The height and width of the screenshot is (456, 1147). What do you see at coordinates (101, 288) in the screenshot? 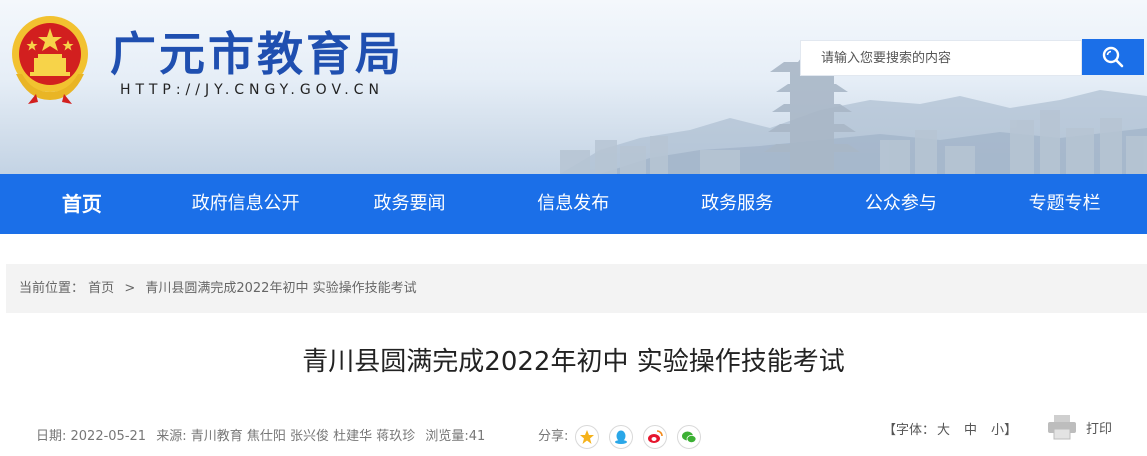
I see `breadcrumb-home-link: 首页` at bounding box center [101, 288].